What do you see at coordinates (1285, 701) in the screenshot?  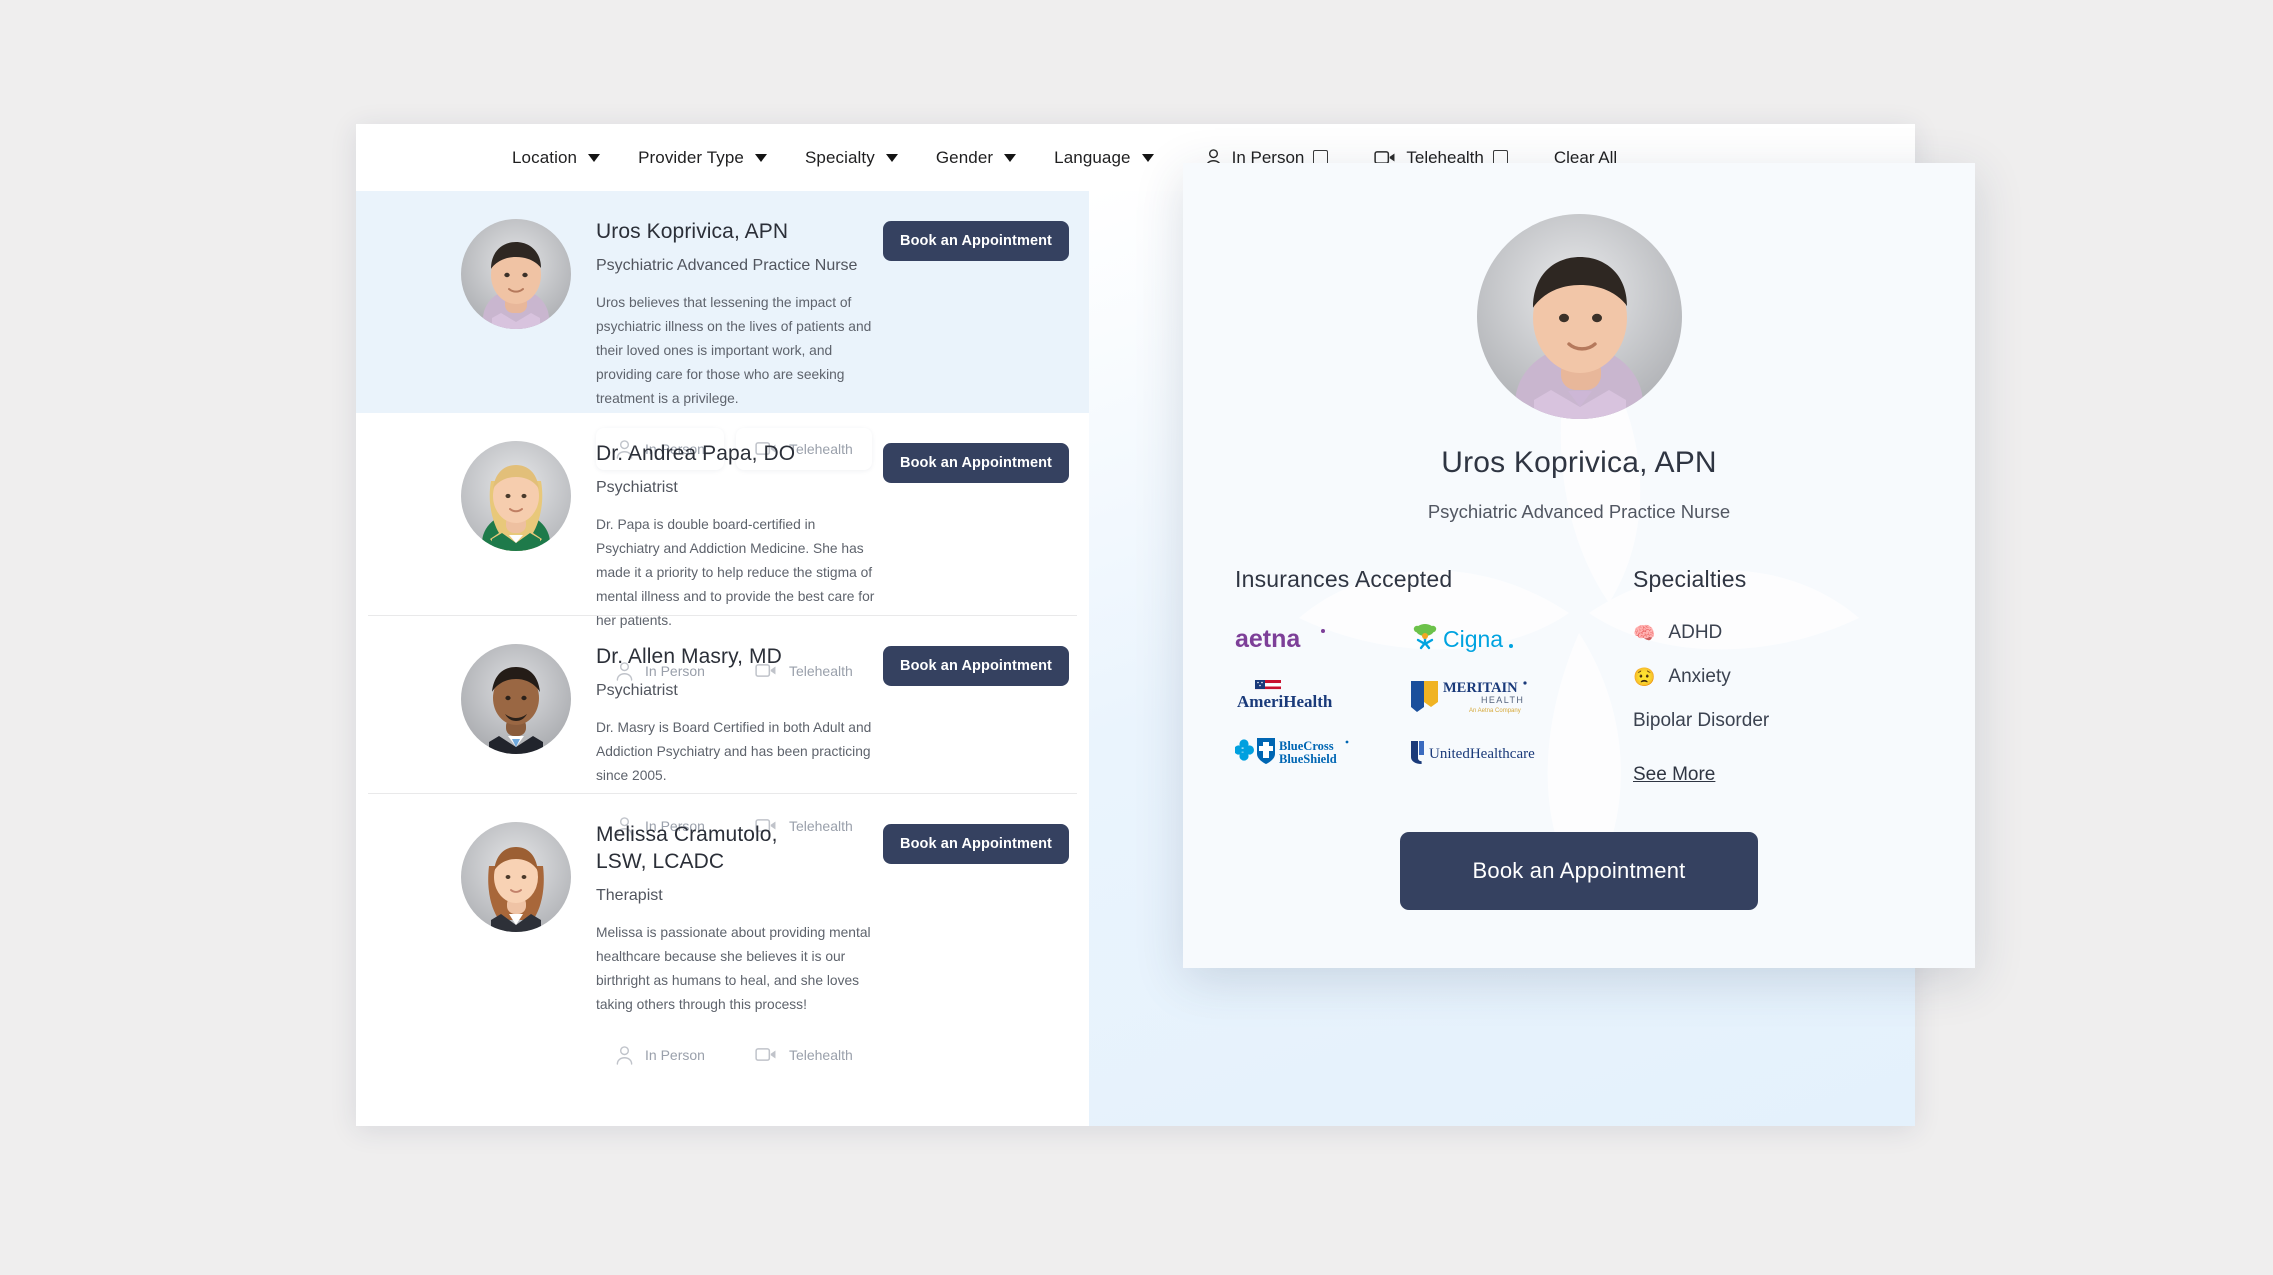 I see `svg-text: AmeriHealth` at bounding box center [1285, 701].